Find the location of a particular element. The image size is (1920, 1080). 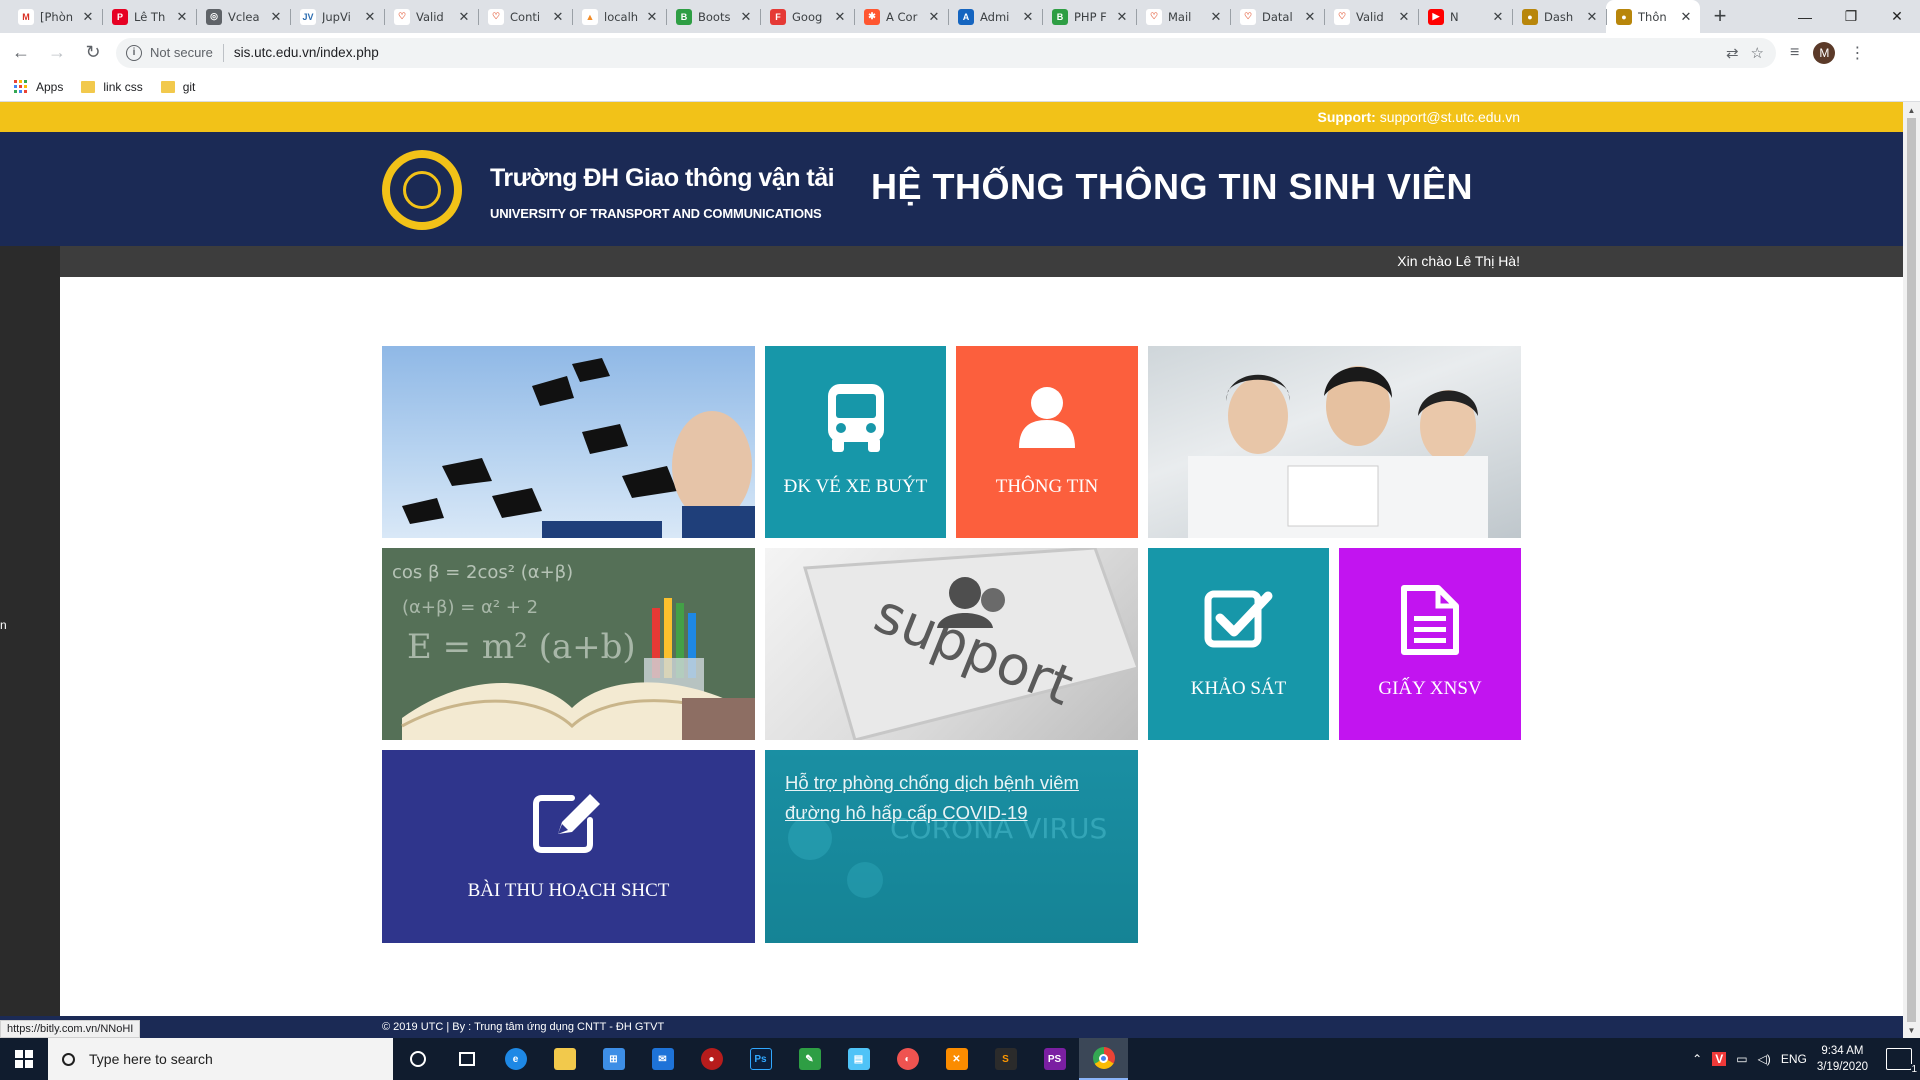

support-email: support@st.utc.edu.vn is located at coordinates (1450, 117).